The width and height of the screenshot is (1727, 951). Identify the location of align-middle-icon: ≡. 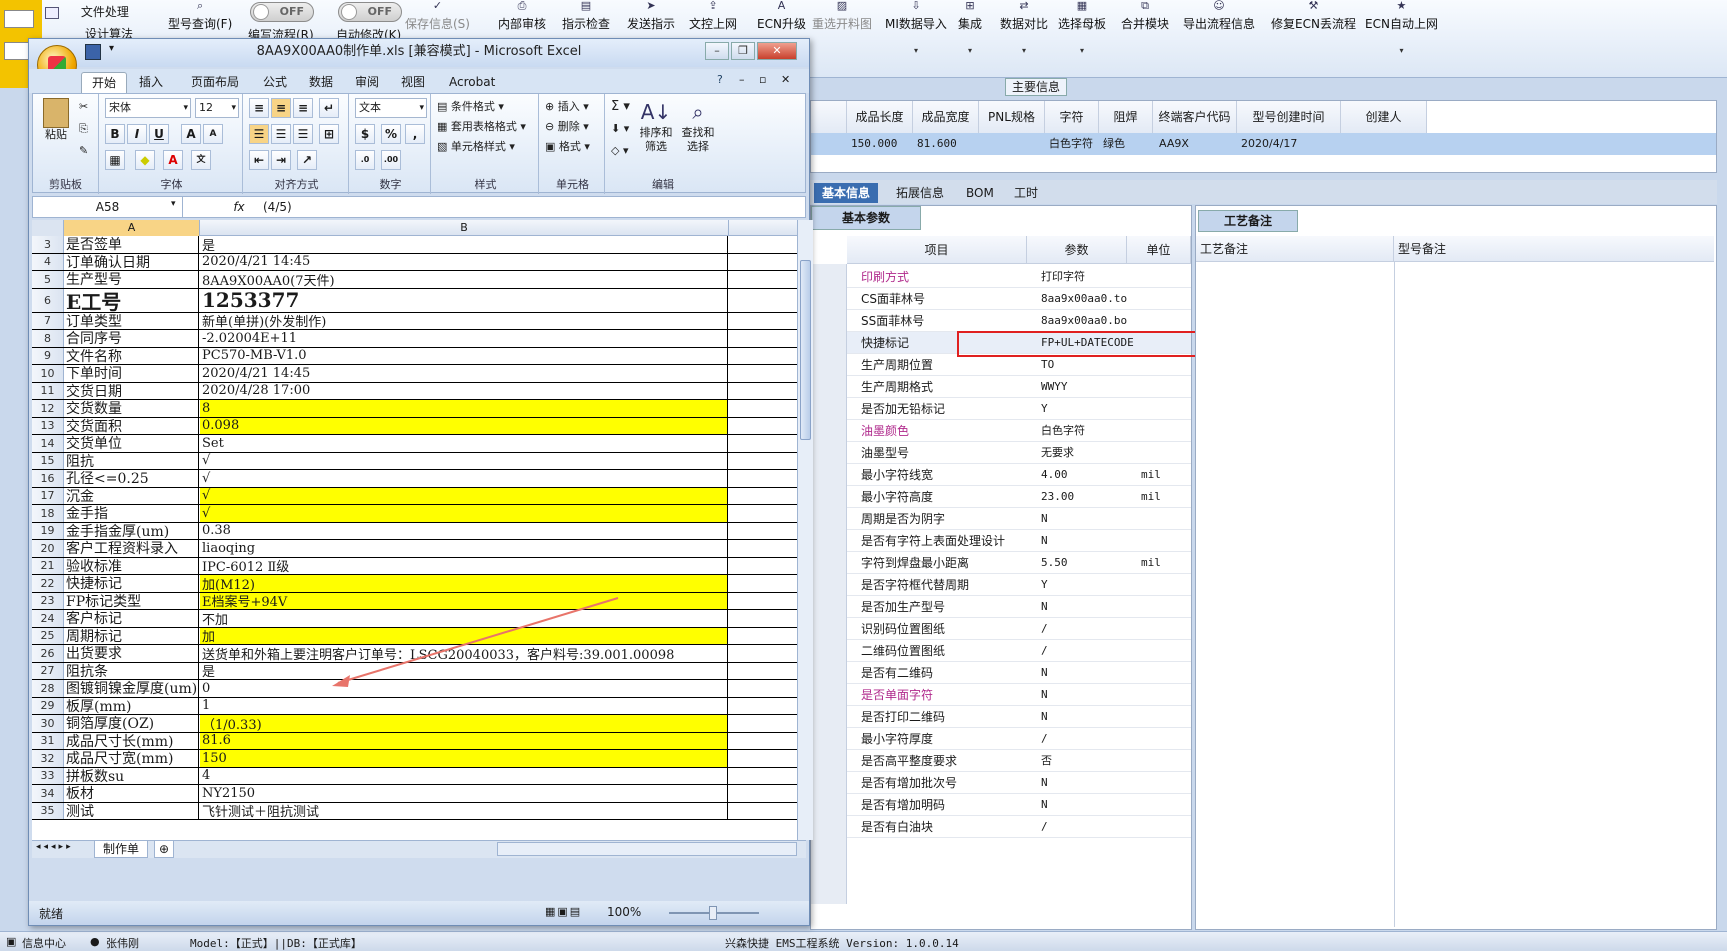
(281, 108).